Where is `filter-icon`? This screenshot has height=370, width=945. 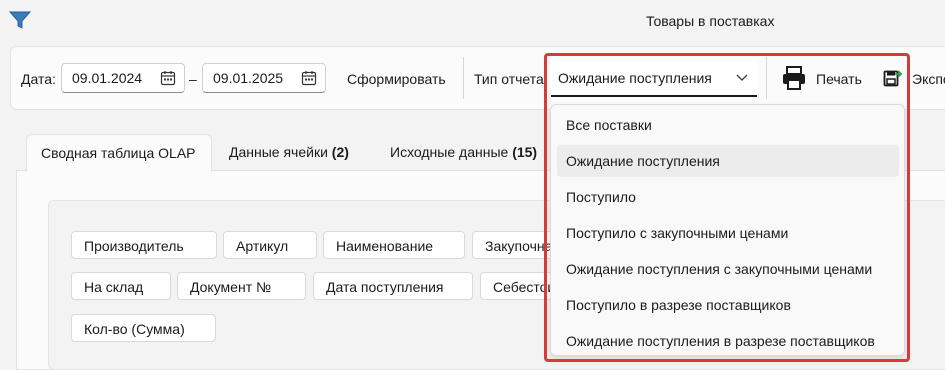 filter-icon is located at coordinates (20, 20).